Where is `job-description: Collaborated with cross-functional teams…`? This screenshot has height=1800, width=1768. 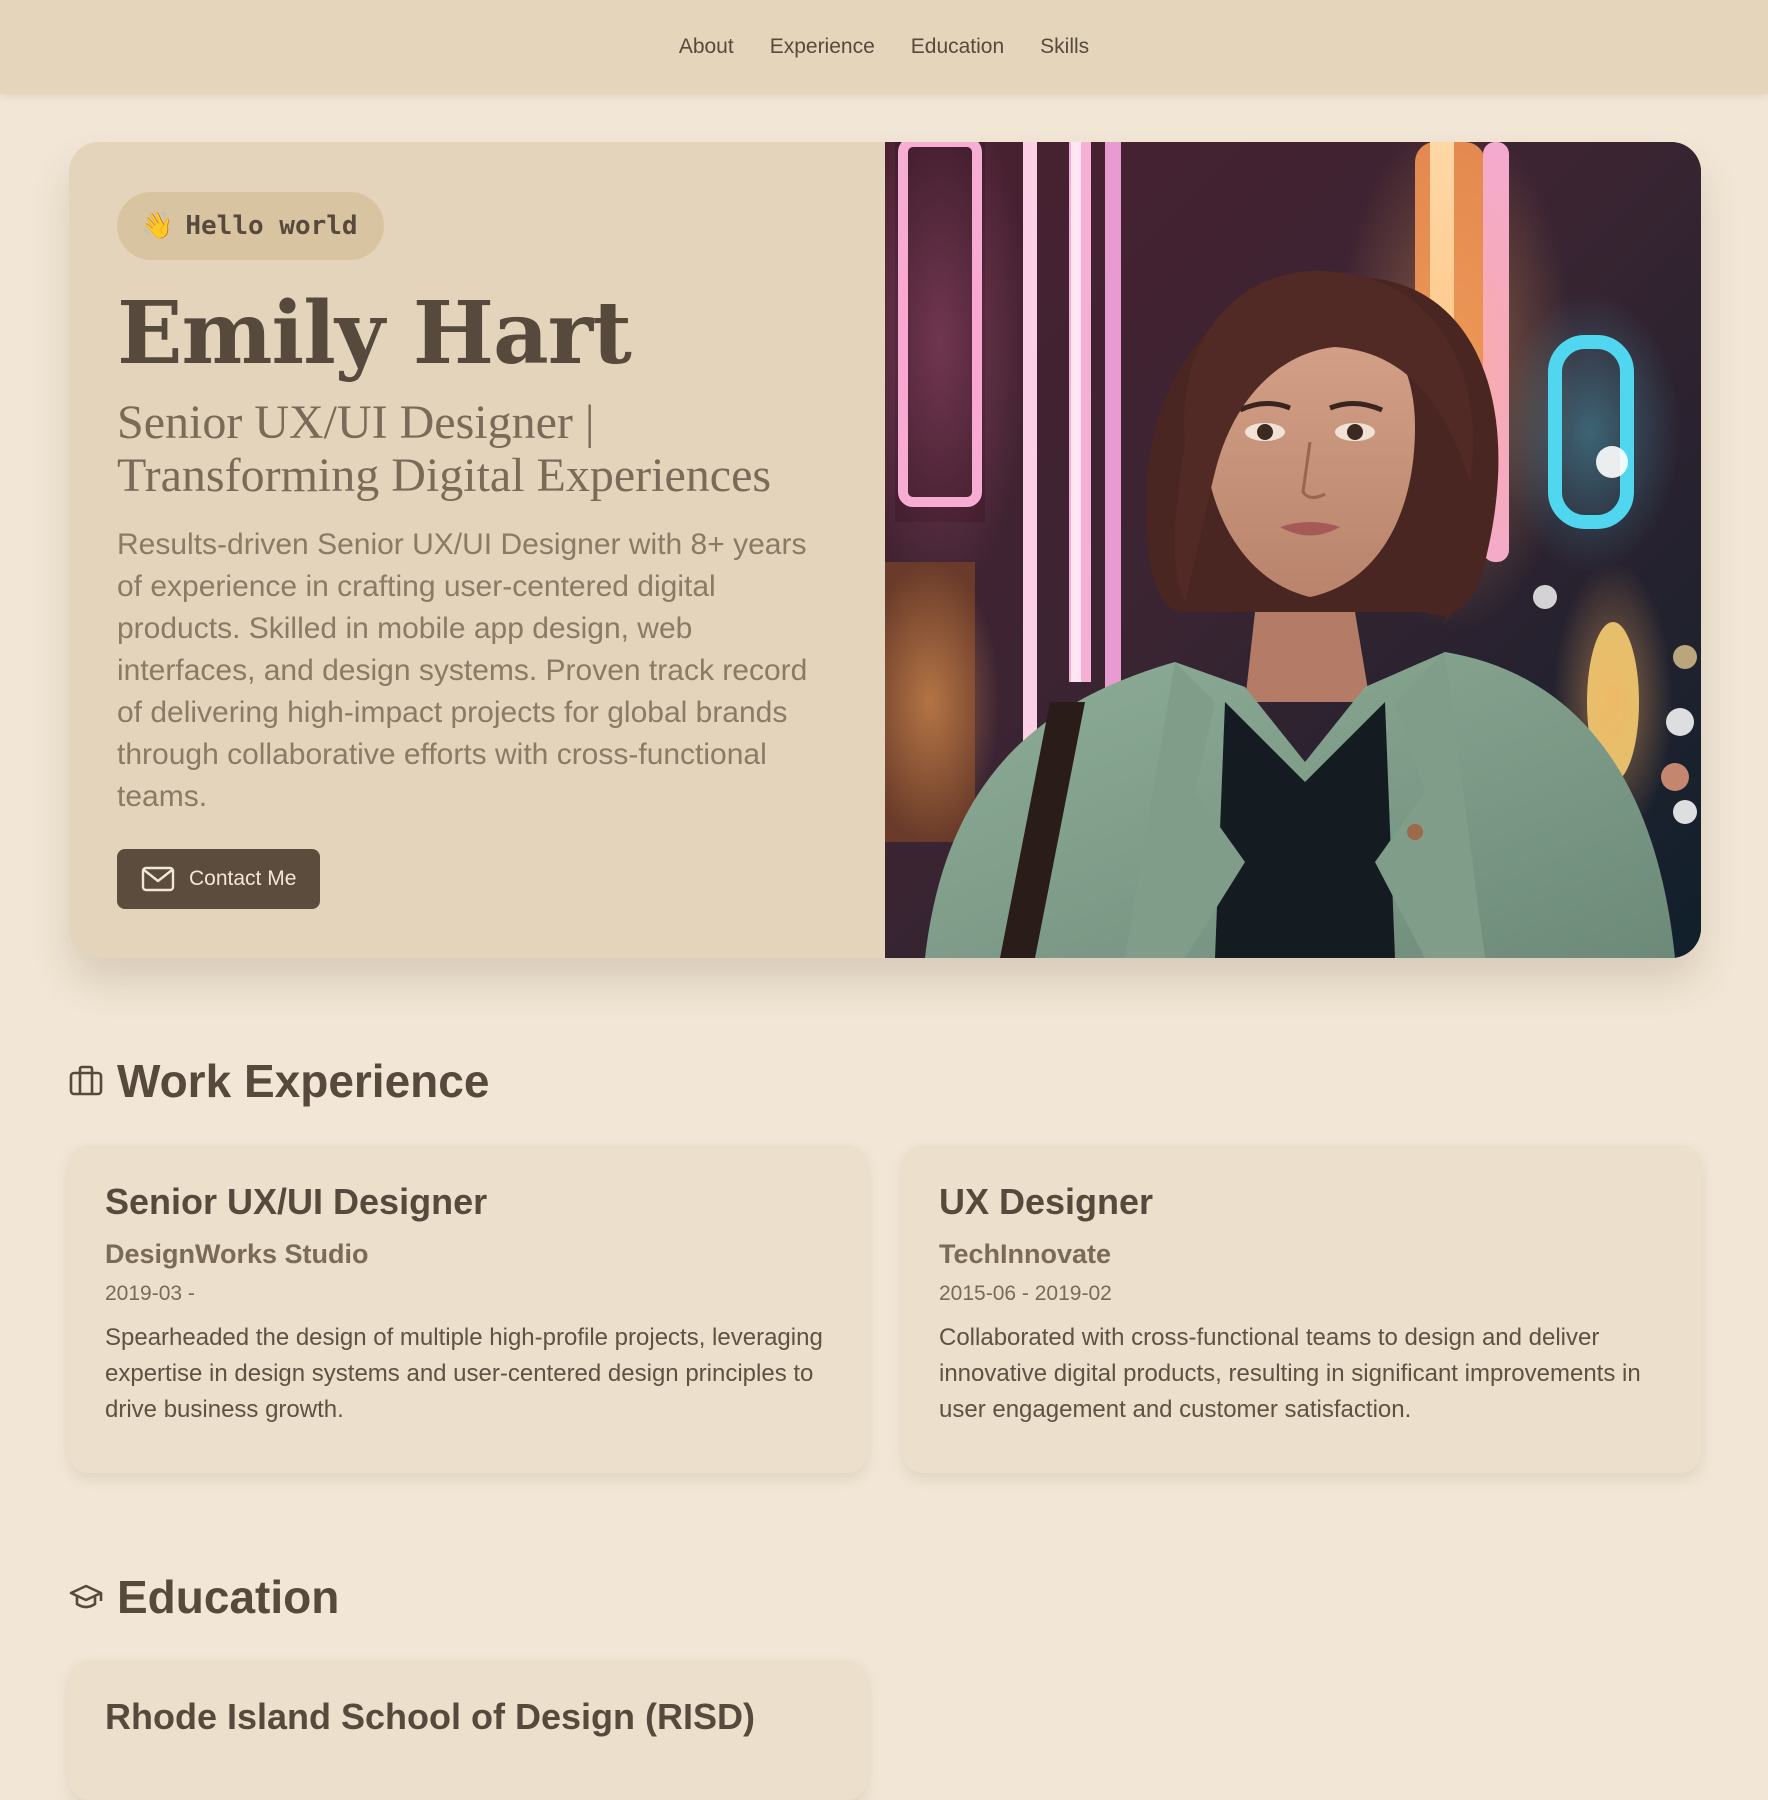
job-description: Collaborated with cross-functional teams… is located at coordinates (1290, 1373).